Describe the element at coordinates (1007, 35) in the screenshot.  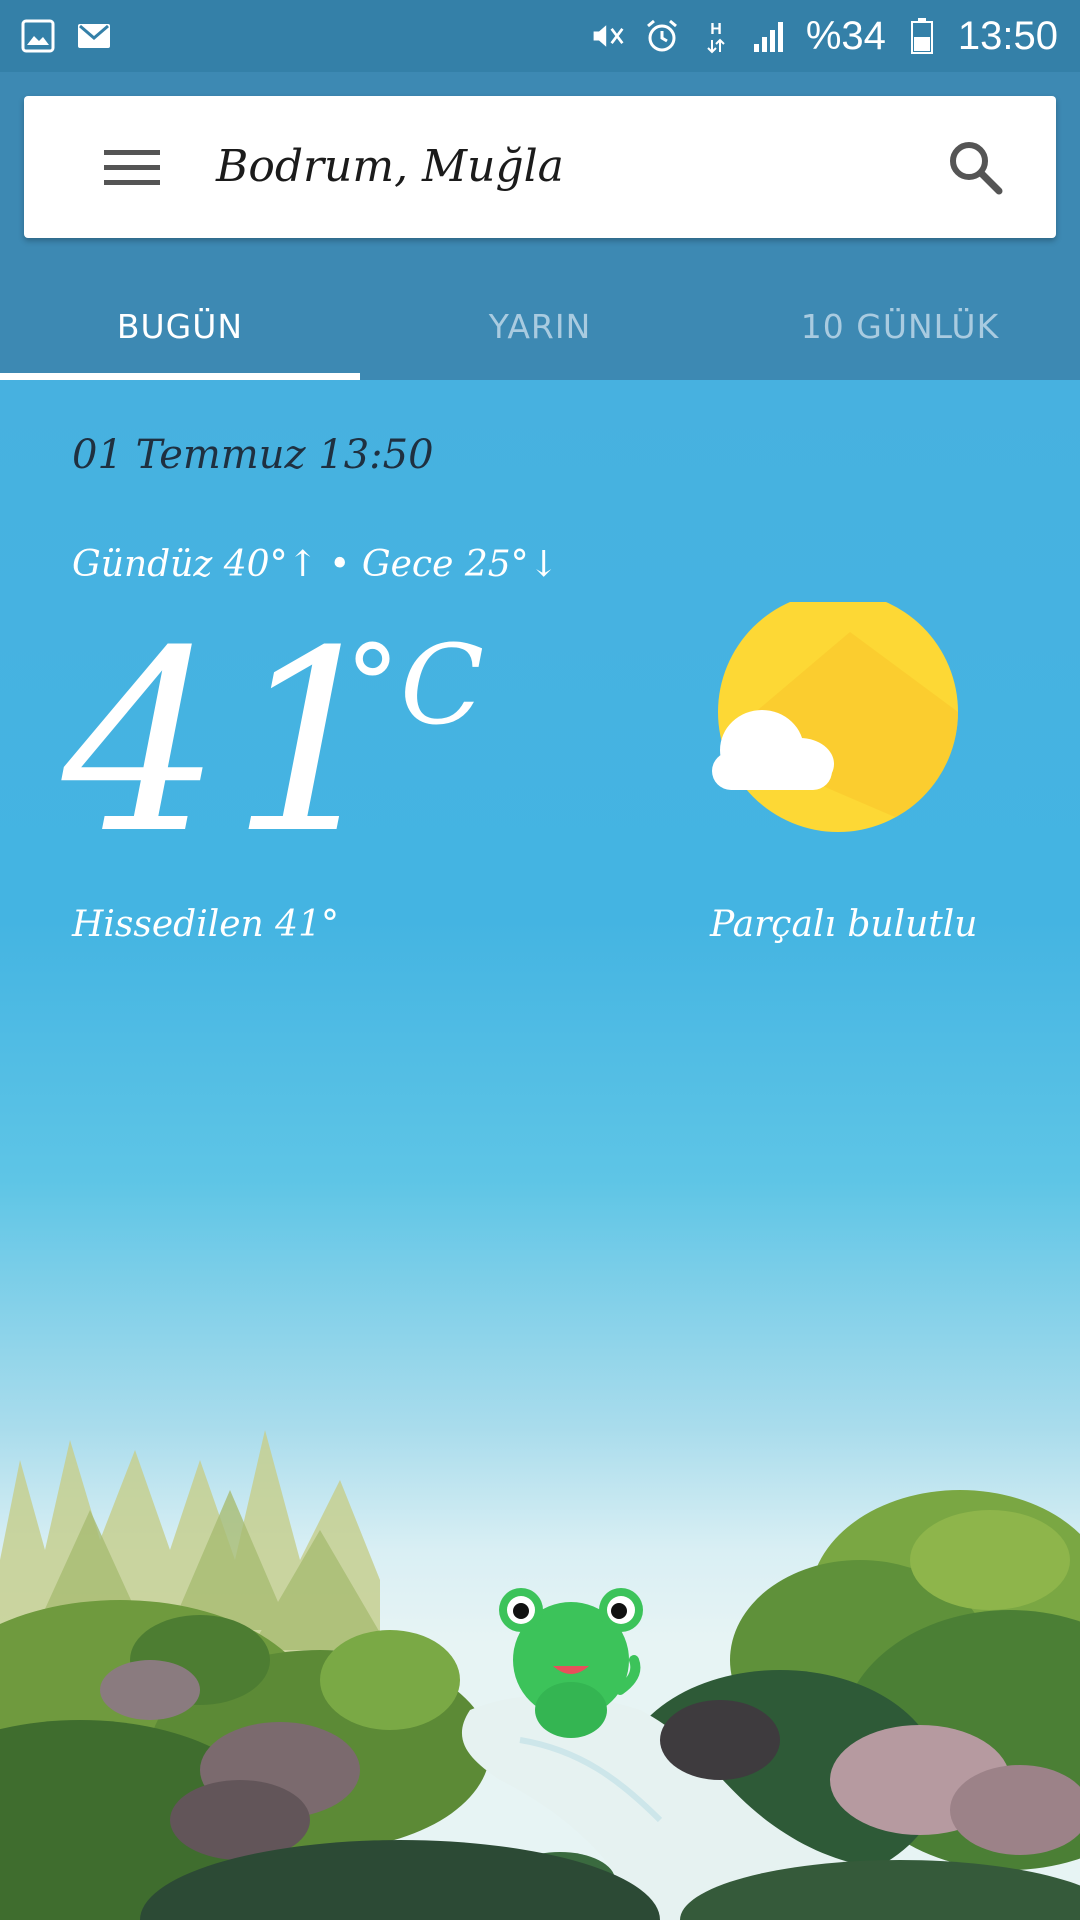
I see `status-time: 13:50` at that location.